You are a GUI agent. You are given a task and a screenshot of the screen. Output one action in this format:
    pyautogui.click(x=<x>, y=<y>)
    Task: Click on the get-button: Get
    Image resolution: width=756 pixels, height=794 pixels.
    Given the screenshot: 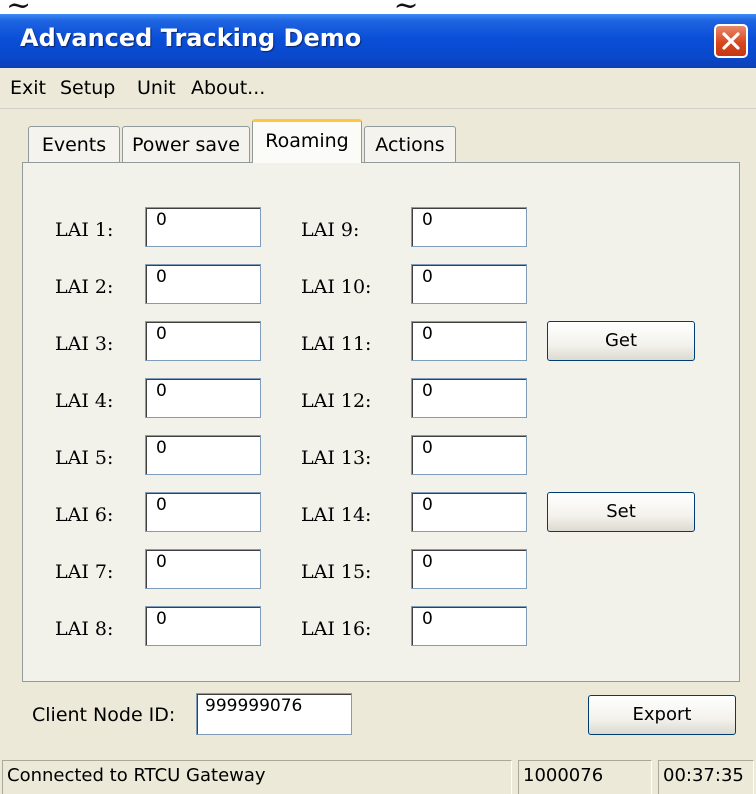 What is the action you would take?
    pyautogui.click(x=621, y=341)
    